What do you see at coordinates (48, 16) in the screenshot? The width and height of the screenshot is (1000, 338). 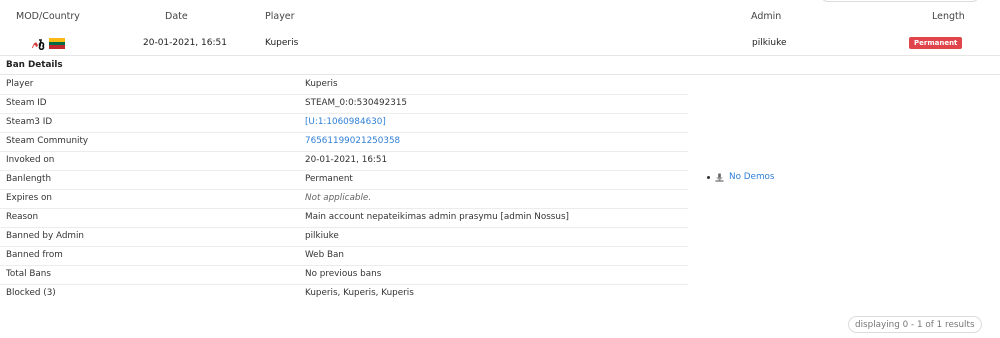 I see `column-header-mod-country: MOD/Country` at bounding box center [48, 16].